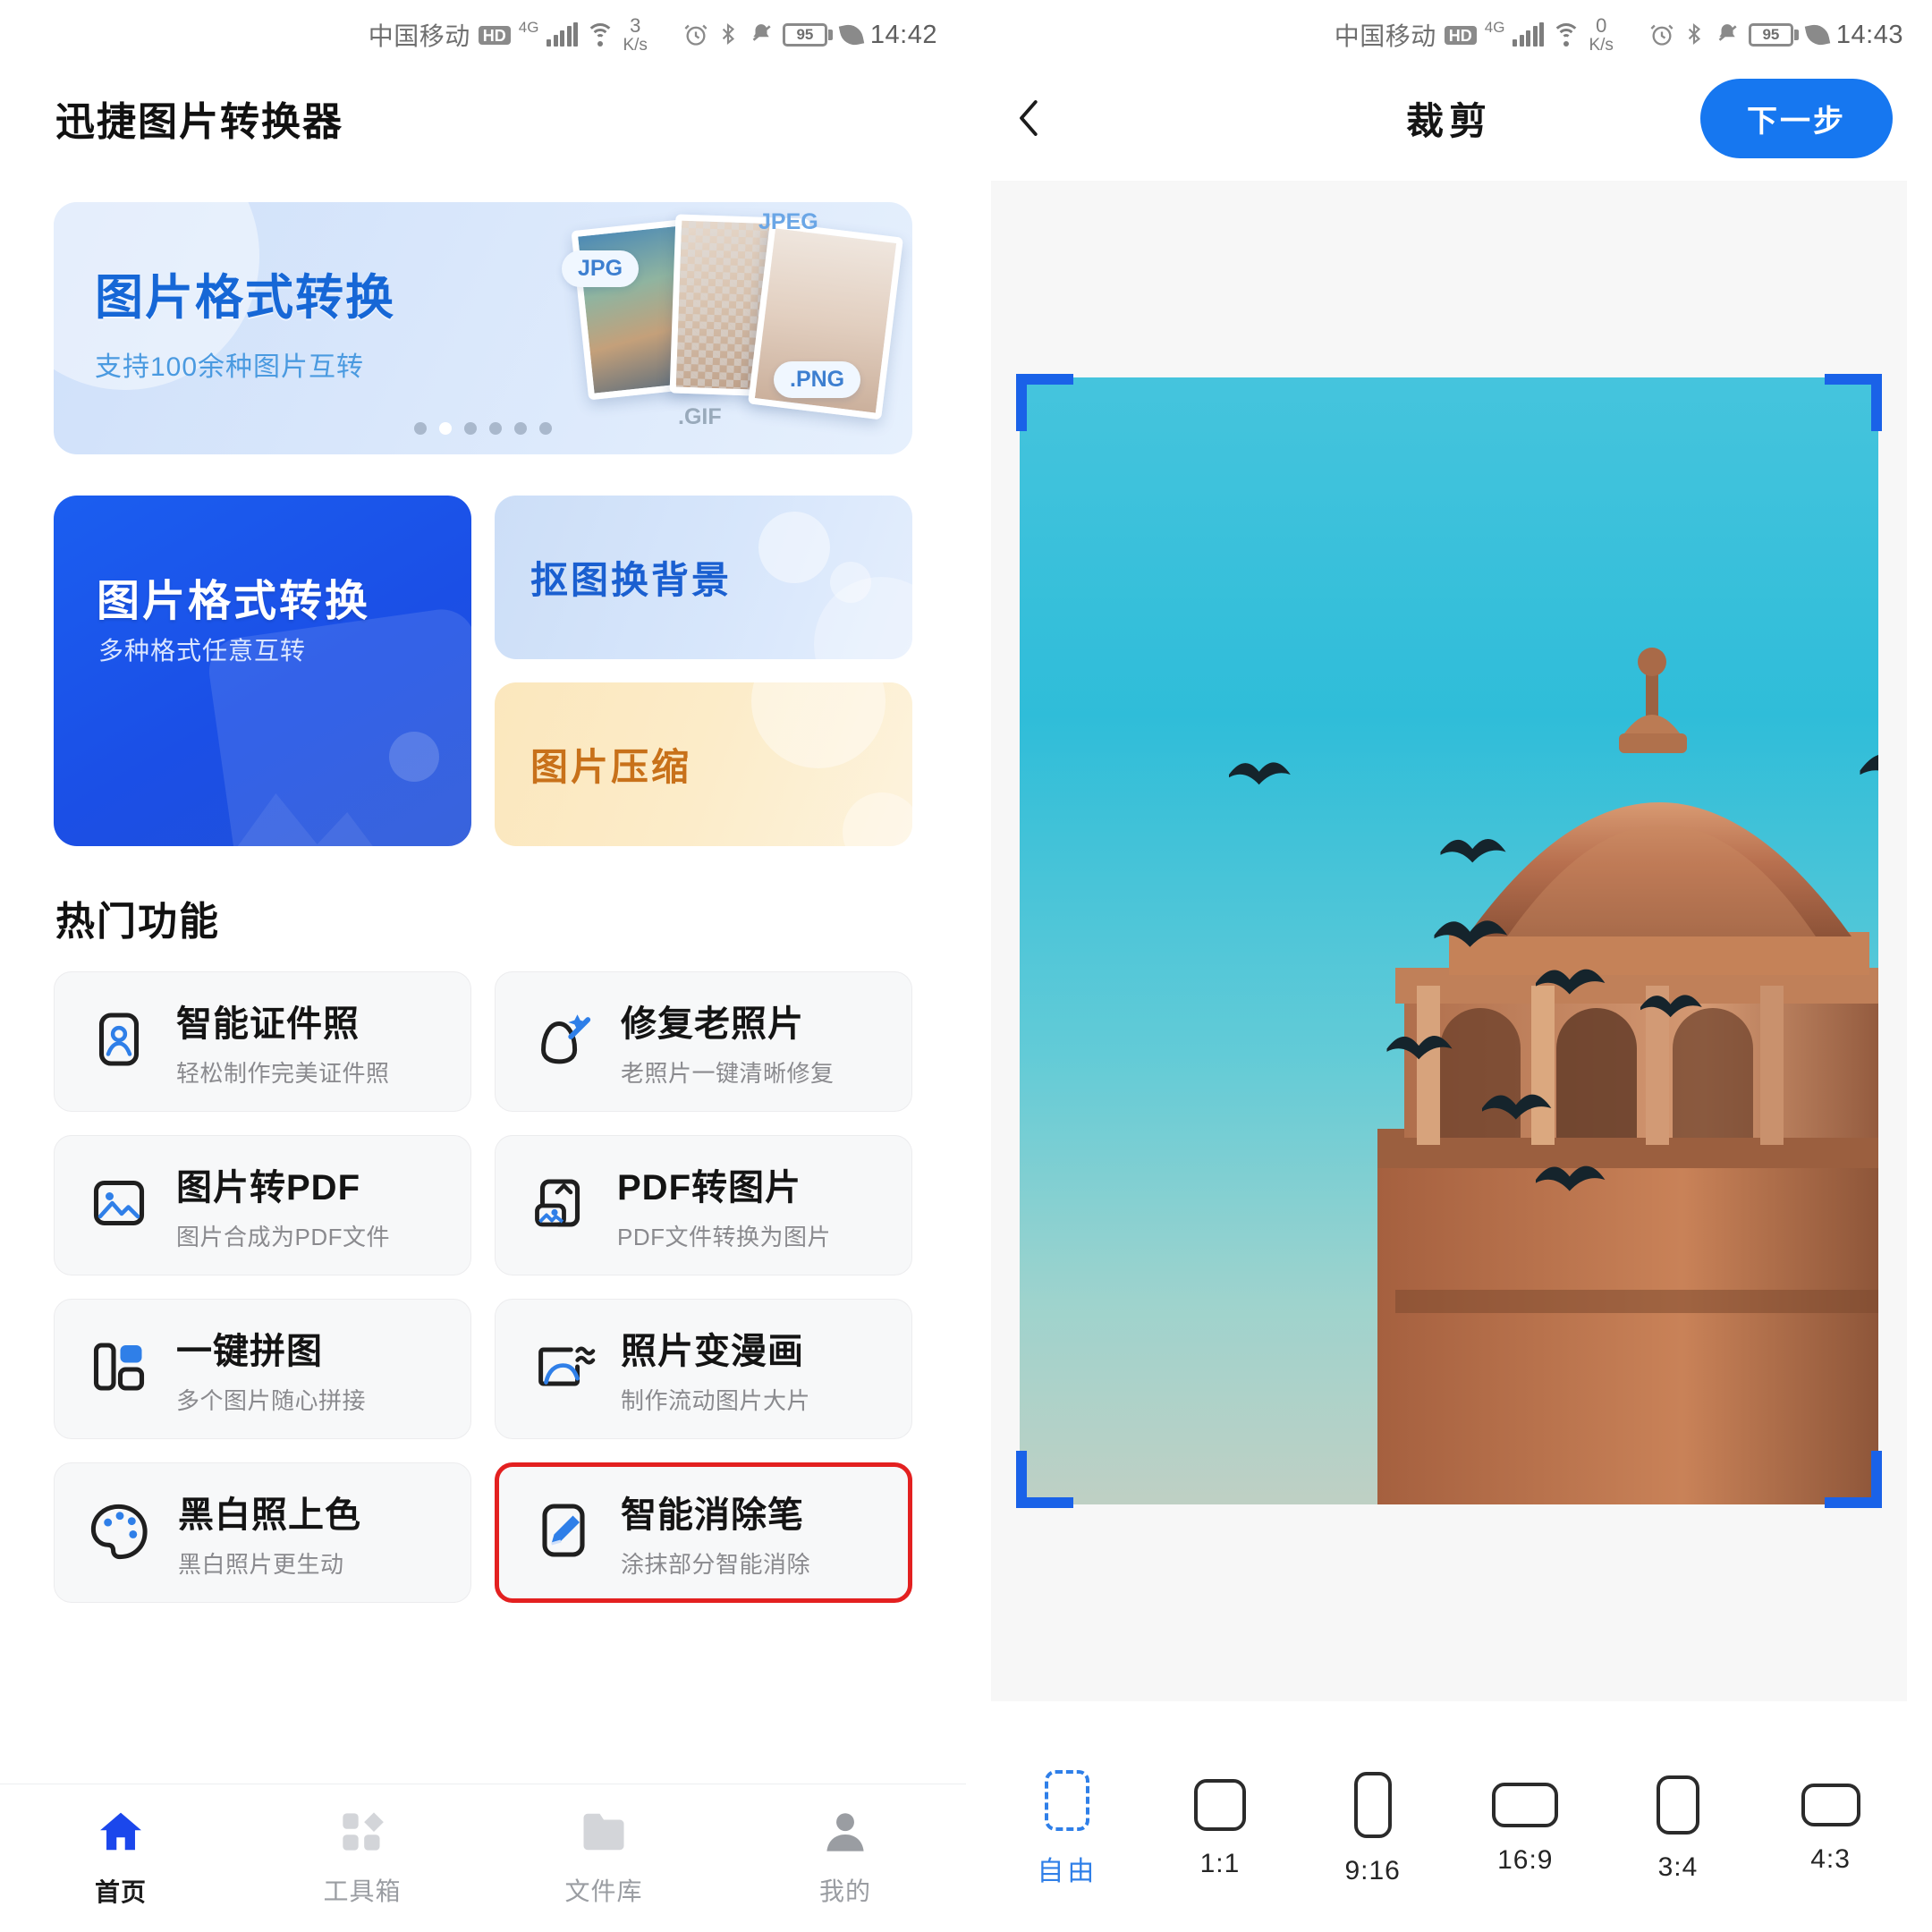 The width and height of the screenshot is (1932, 1932). Describe the element at coordinates (1067, 1871) in the screenshot. I see `aspect-ratio-label: 自由` at that location.